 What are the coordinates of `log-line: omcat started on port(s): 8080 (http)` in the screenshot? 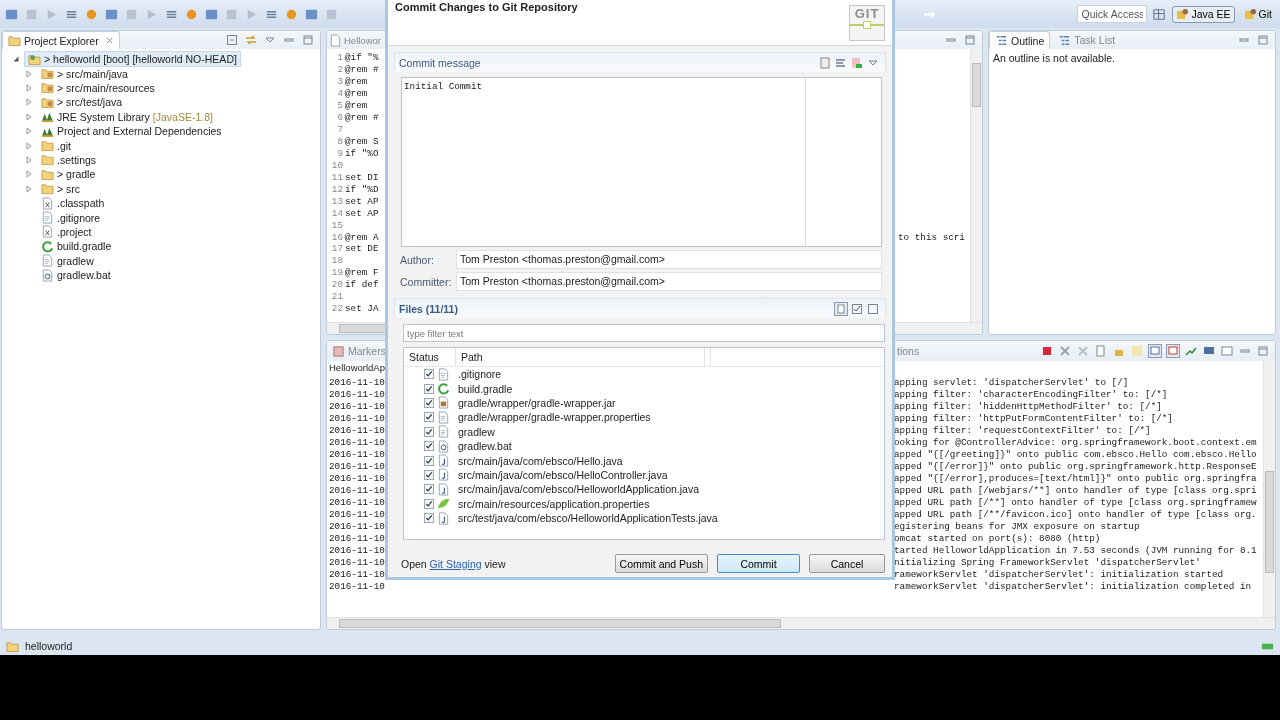 It's located at (997, 538).